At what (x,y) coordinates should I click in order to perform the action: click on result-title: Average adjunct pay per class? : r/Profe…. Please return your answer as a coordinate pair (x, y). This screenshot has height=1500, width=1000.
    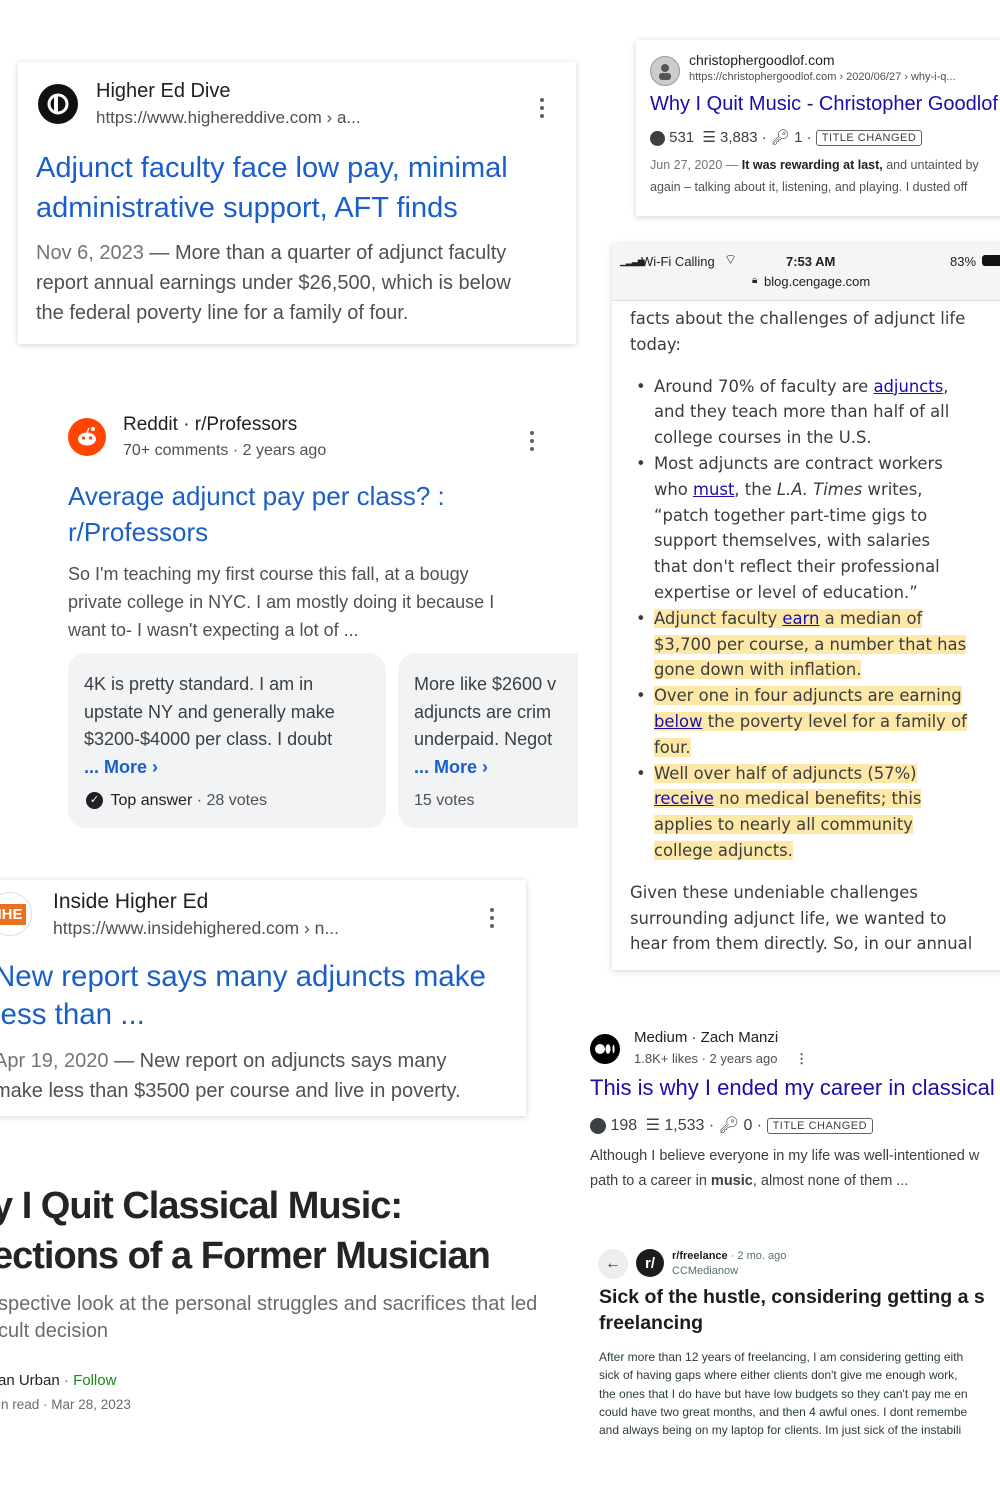
    Looking at the image, I should click on (256, 514).